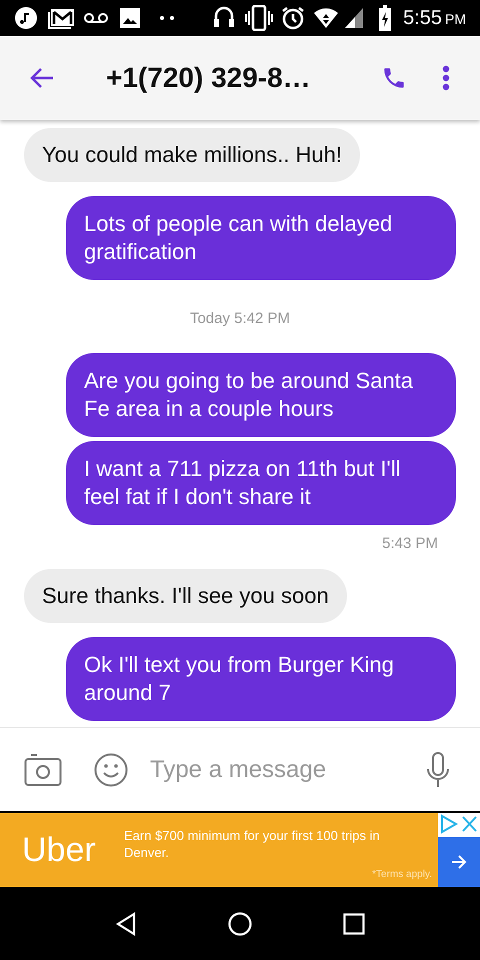 Image resolution: width=480 pixels, height=960 pixels. Describe the element at coordinates (353, 923) in the screenshot. I see `recents-nav-icon` at that location.